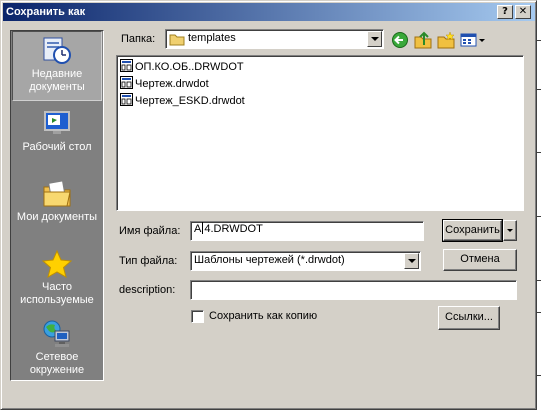  I want to click on filetype-value: Шаблоны чертежей (*.drwdot), so click(269, 260).